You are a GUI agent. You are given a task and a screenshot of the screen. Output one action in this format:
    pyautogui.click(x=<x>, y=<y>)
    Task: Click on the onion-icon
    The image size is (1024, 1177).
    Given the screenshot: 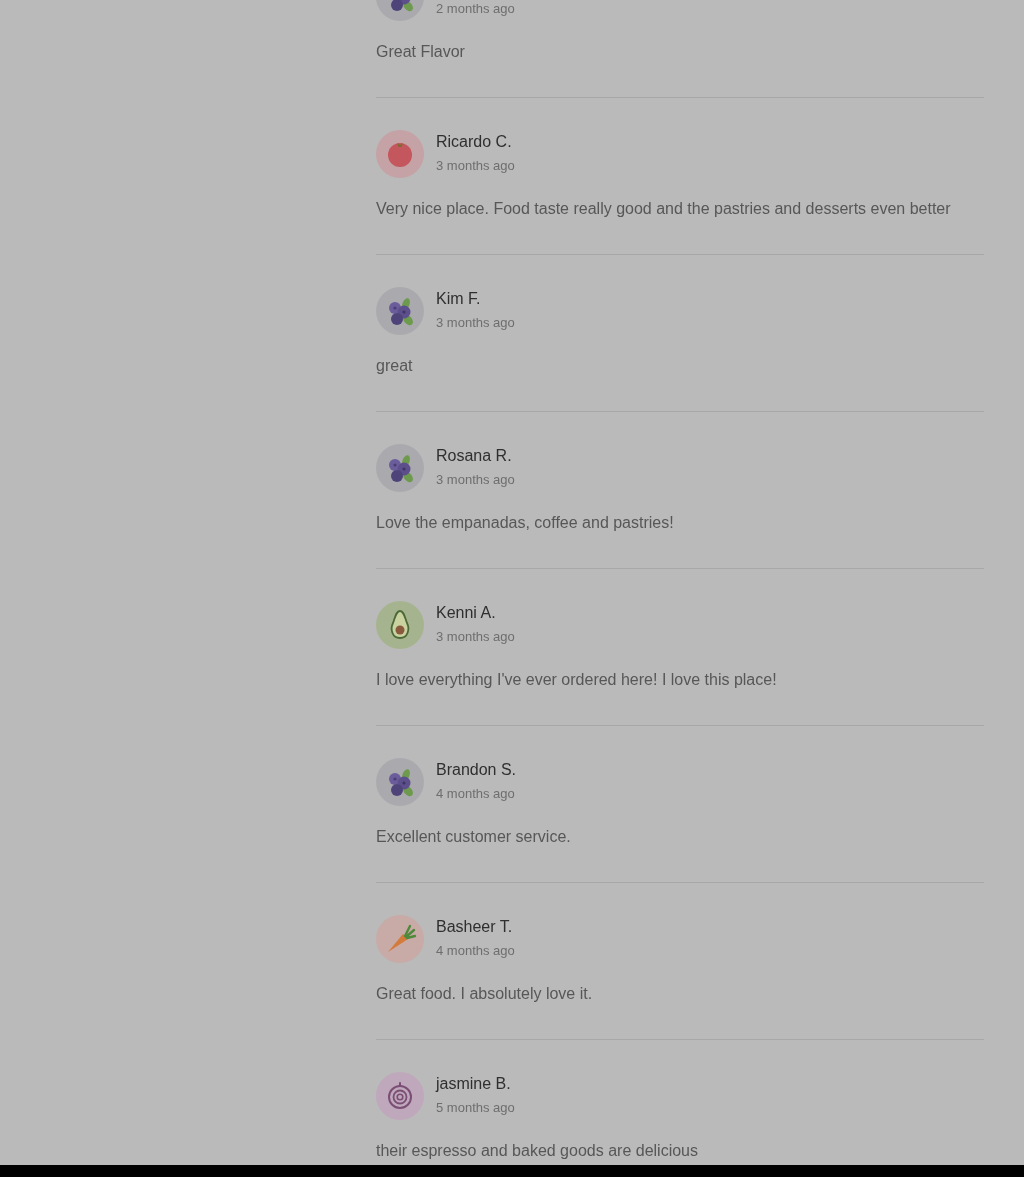 What is the action you would take?
    pyautogui.click(x=400, y=1096)
    